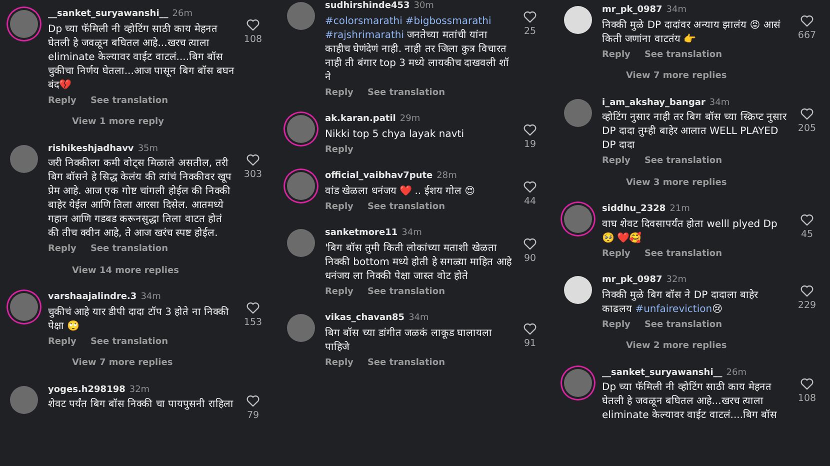 This screenshot has height=466, width=830. I want to click on timestamp: 35m, so click(148, 149).